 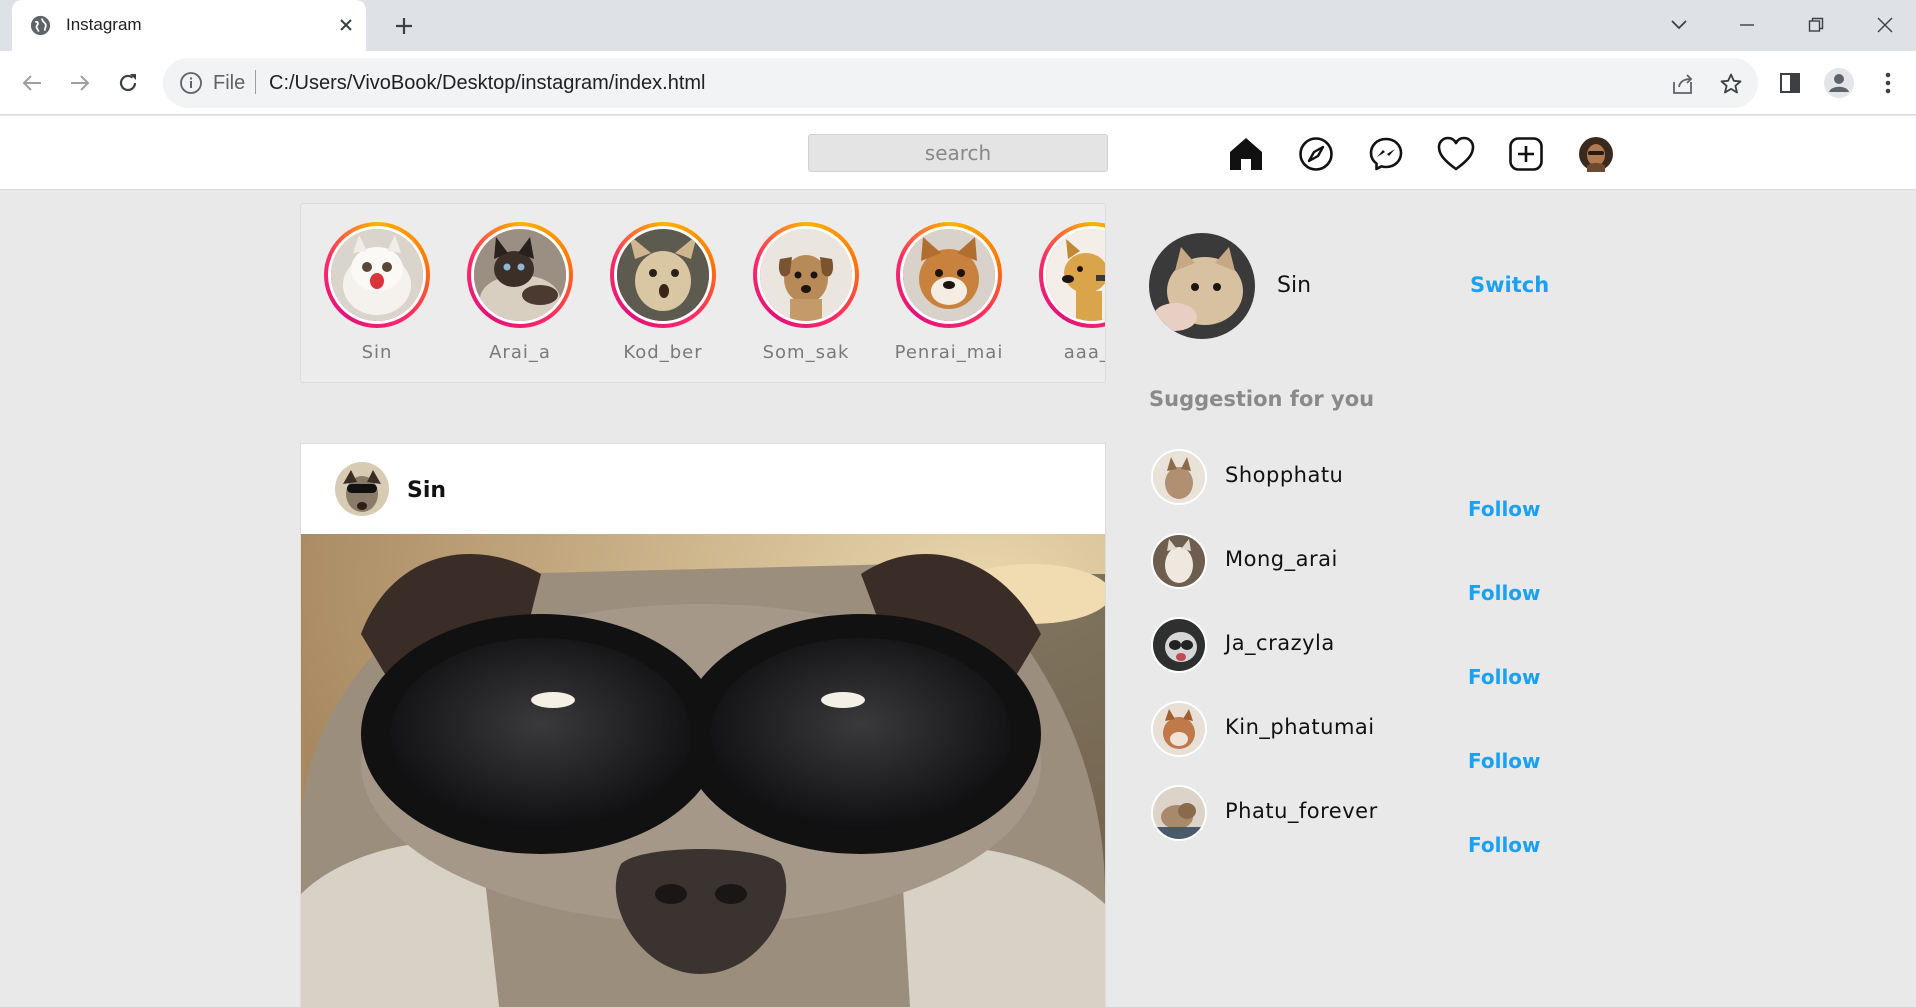 What do you see at coordinates (191, 83) in the screenshot?
I see `info-icon` at bounding box center [191, 83].